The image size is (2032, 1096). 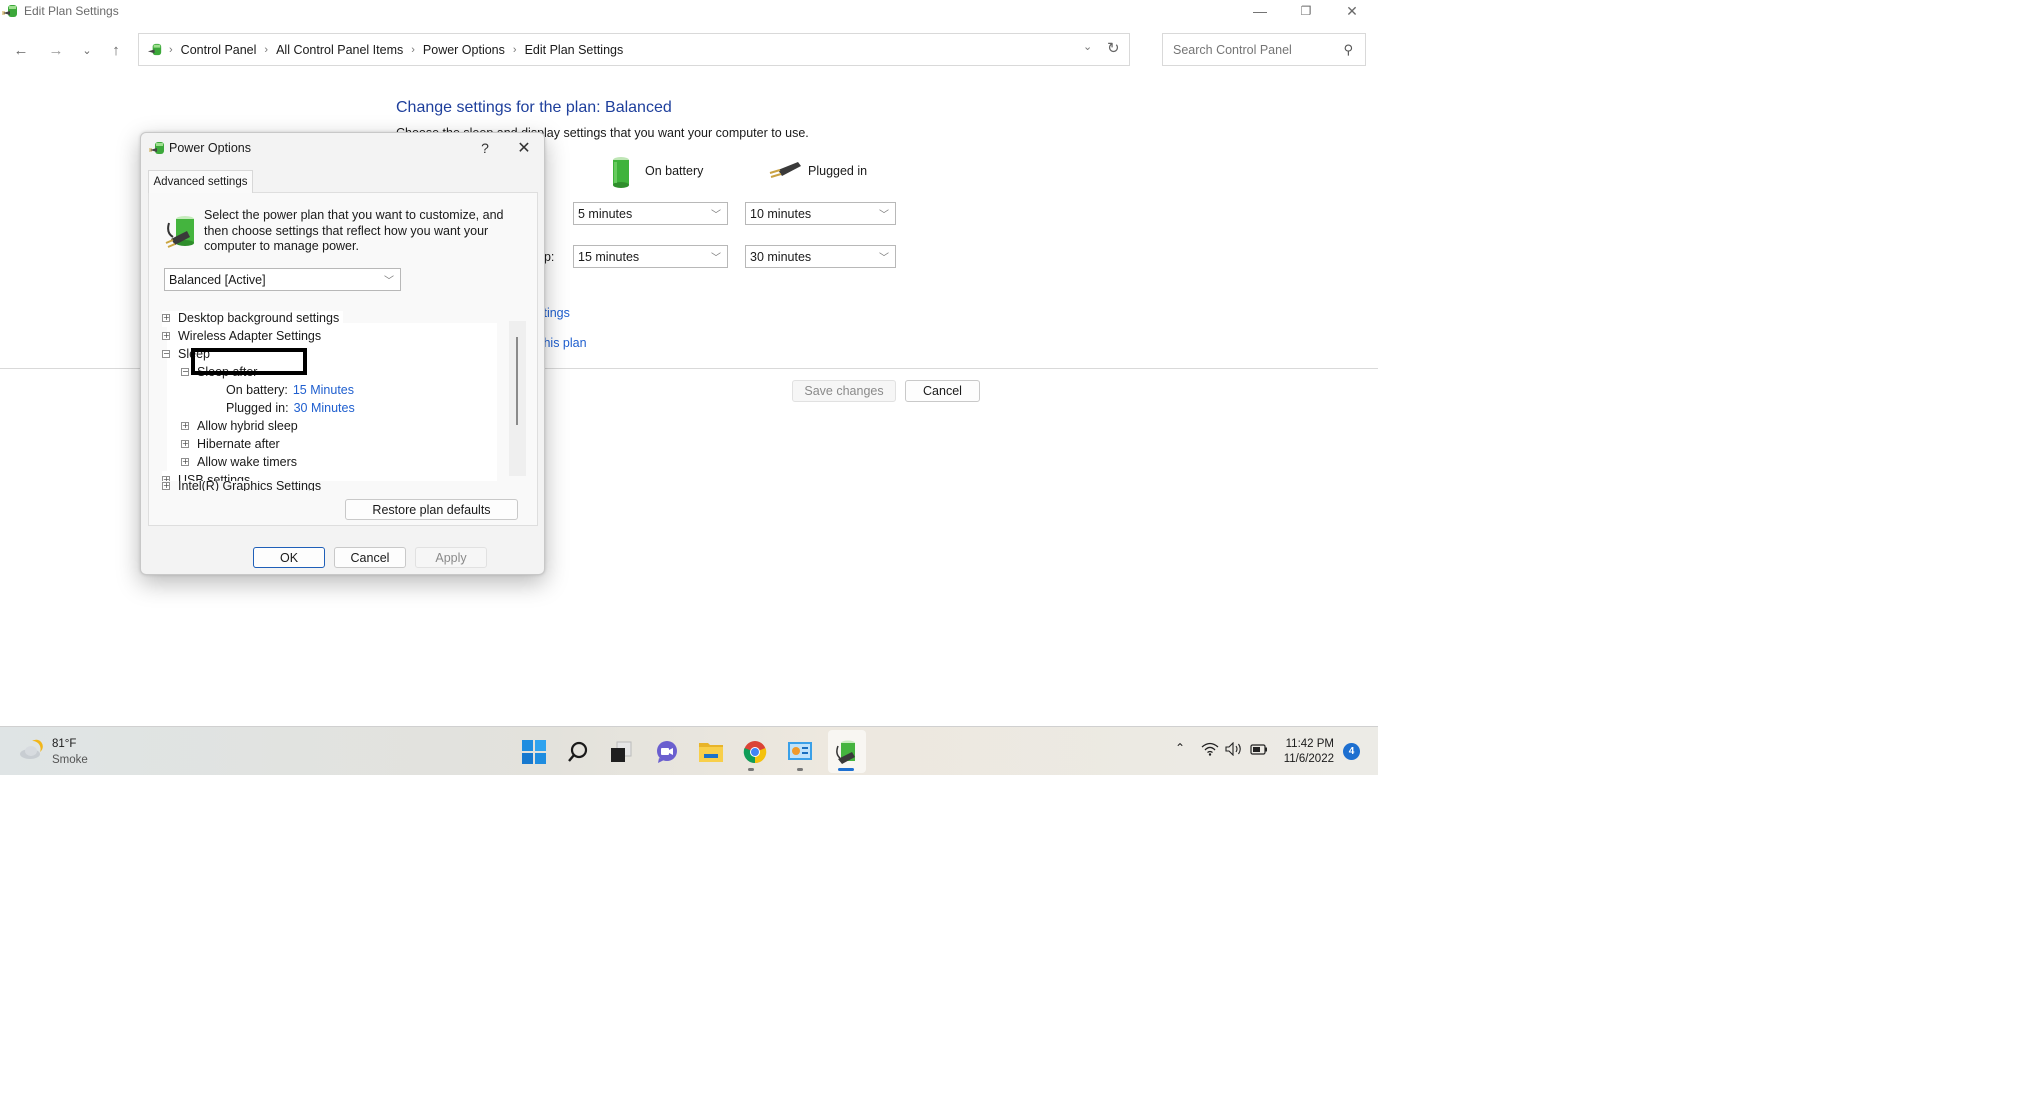 What do you see at coordinates (820, 256) in the screenshot?
I see `sleep-plugged-select: 30 minutes ﹀` at bounding box center [820, 256].